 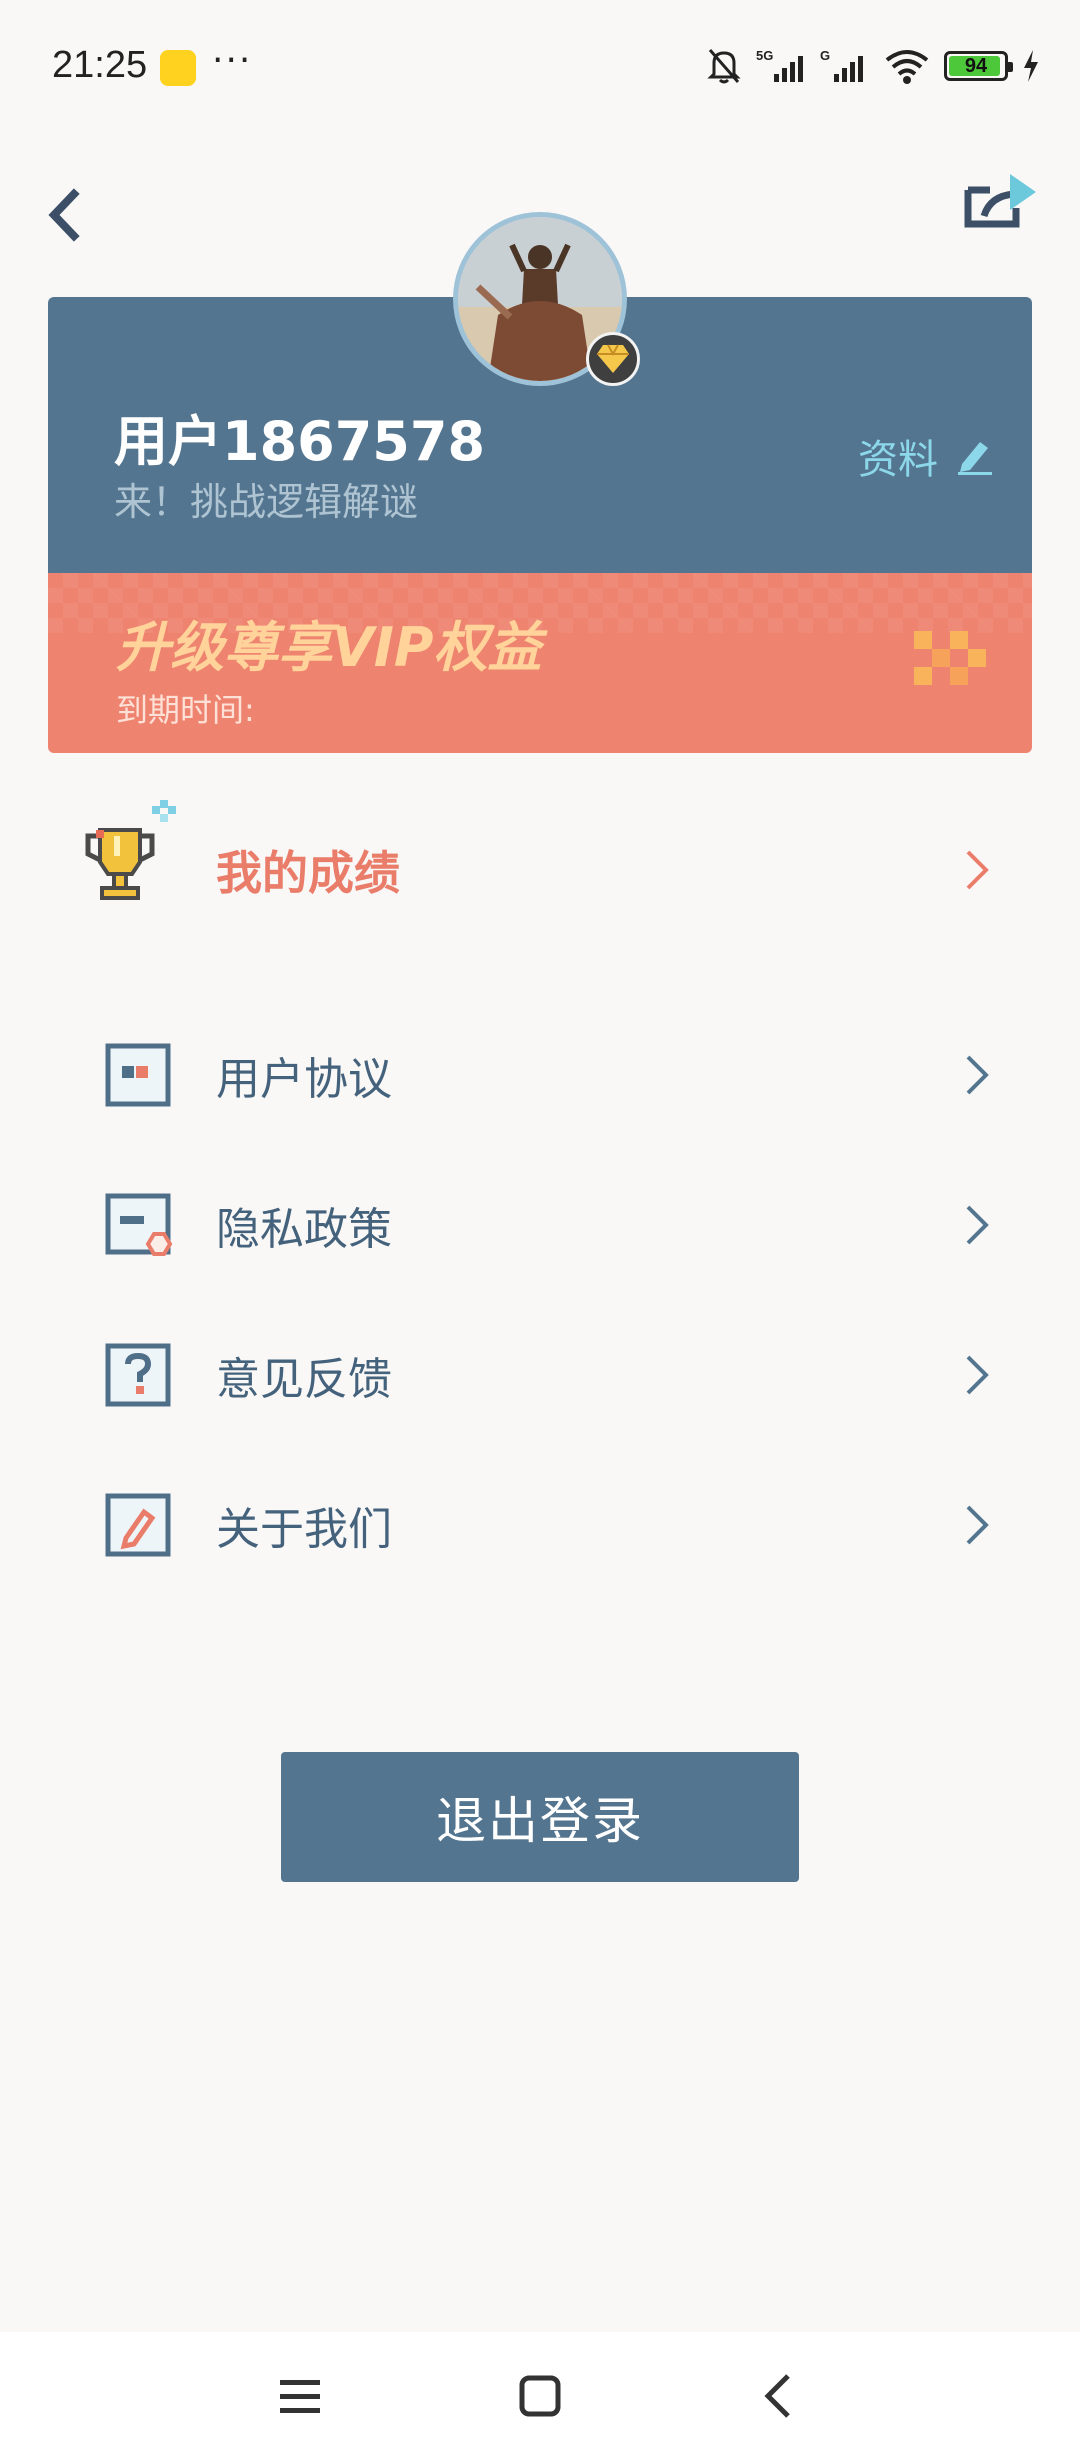 I want to click on vip-banner: 升级尊享VIP权益 到期时间:, so click(x=540, y=663).